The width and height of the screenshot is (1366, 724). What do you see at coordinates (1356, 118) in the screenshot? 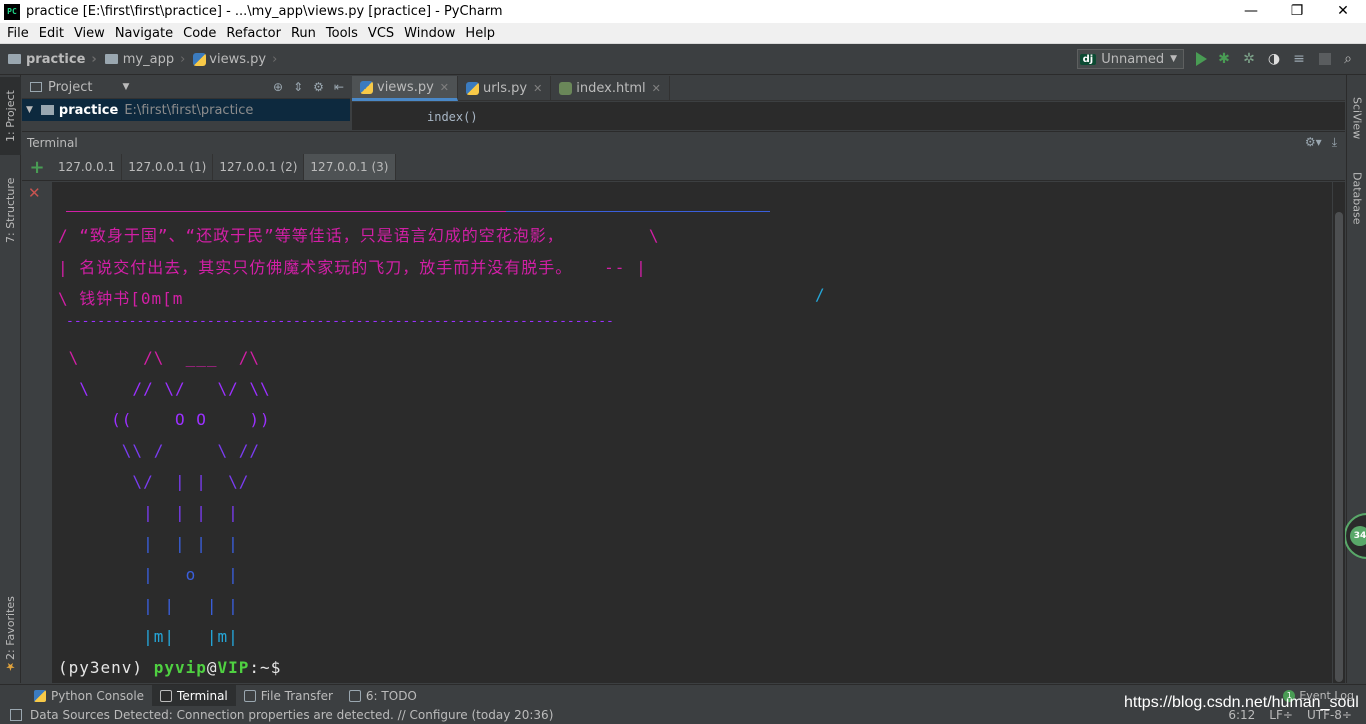
I see `sciview-tool-tab: SciView` at bounding box center [1356, 118].